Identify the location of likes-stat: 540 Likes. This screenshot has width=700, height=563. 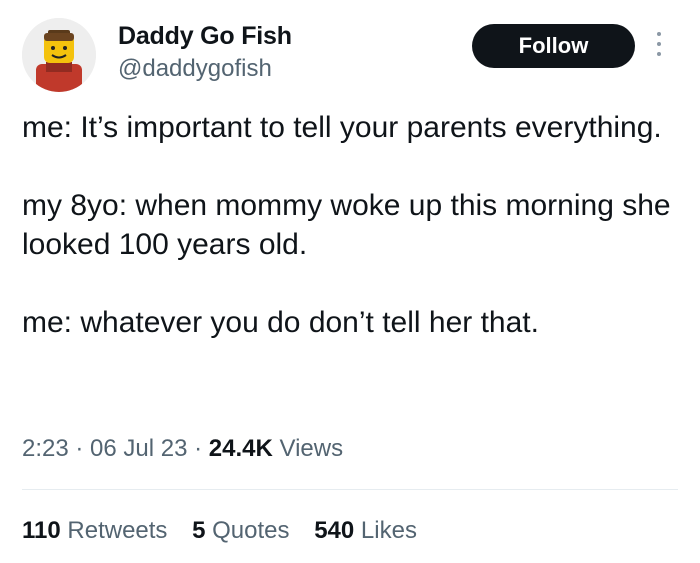
(365, 530).